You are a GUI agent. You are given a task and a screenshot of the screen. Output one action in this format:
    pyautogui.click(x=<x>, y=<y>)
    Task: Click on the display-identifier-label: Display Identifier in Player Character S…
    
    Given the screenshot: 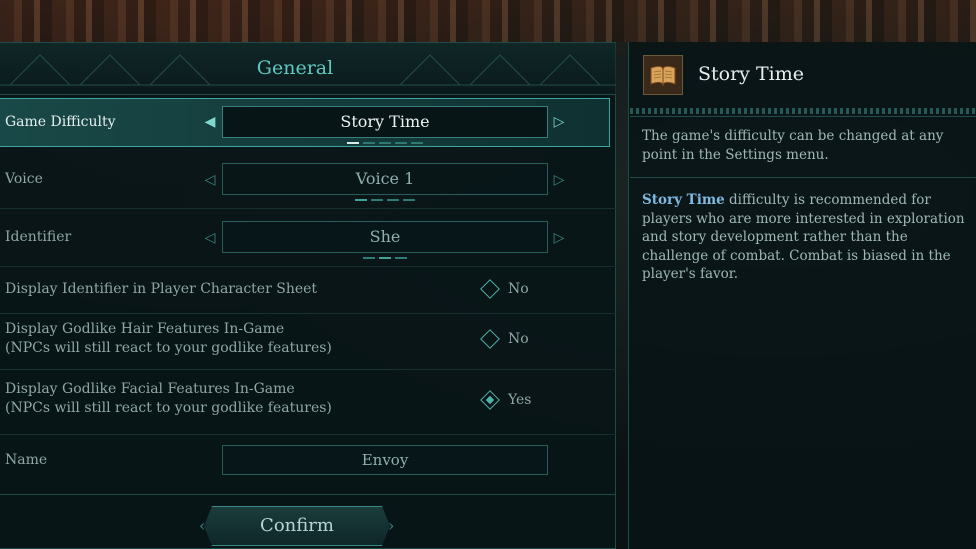 What is the action you would take?
    pyautogui.click(x=161, y=289)
    